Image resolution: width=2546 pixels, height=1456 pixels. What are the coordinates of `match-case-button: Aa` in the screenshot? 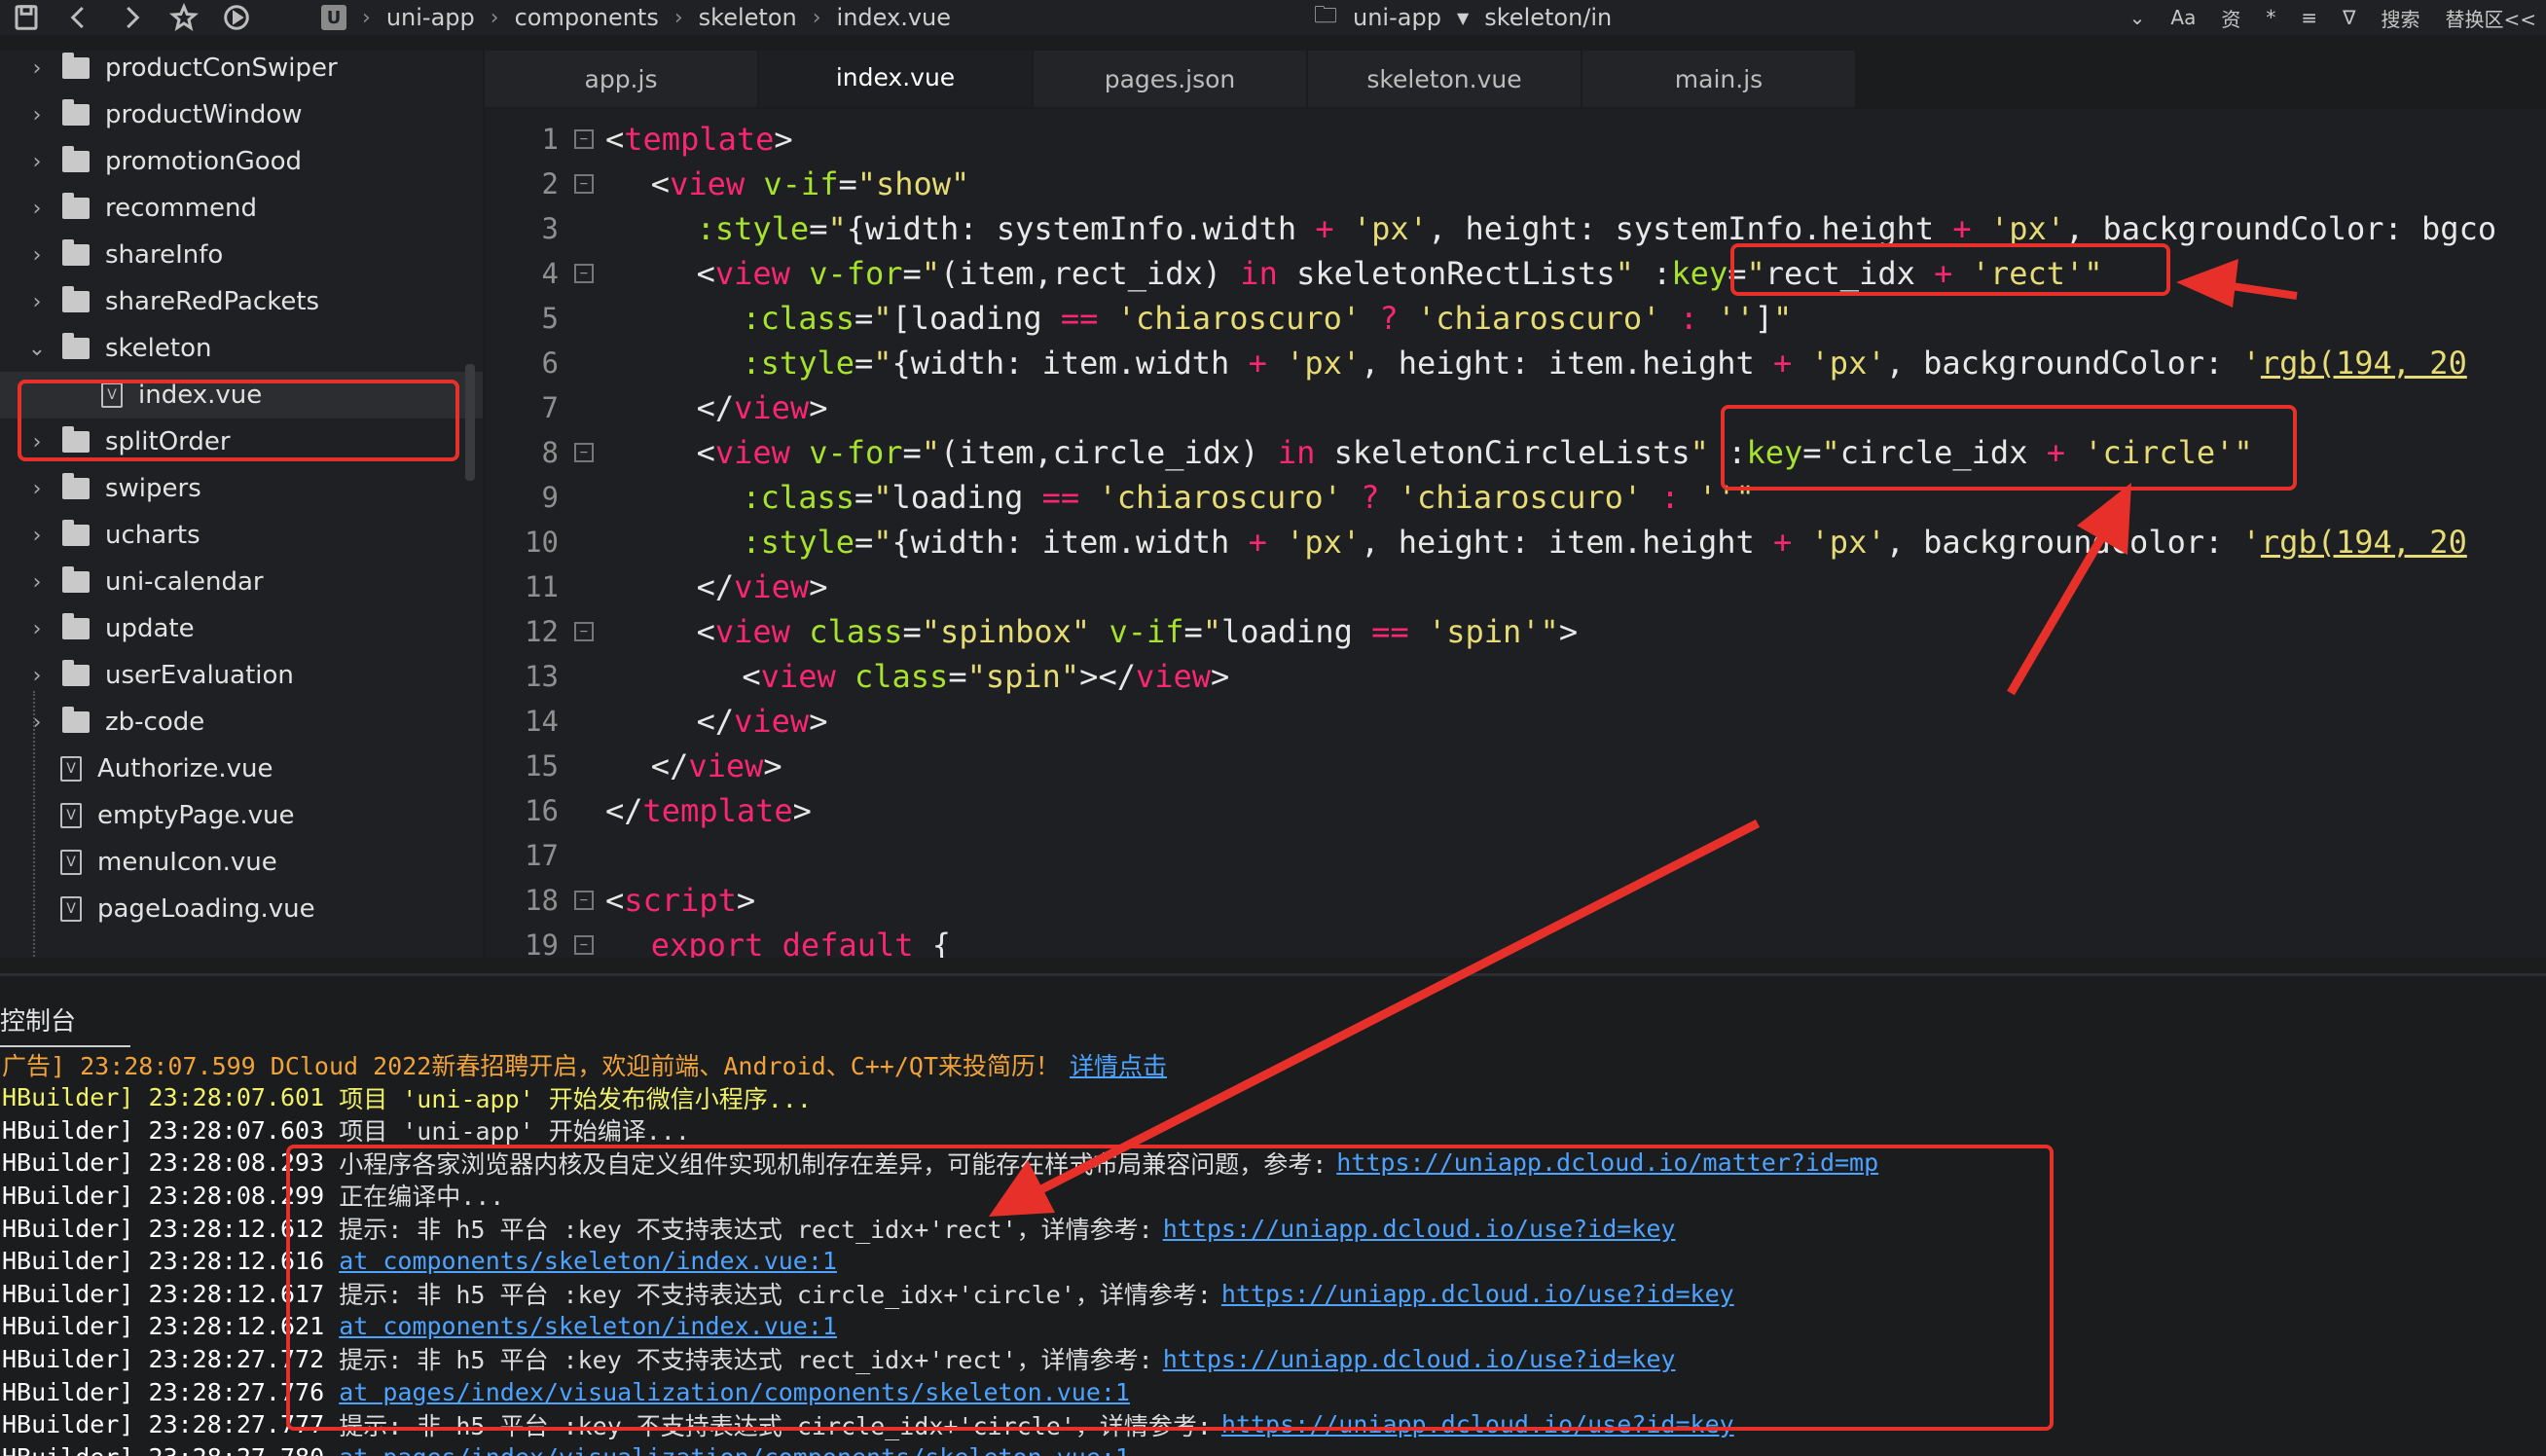 It's located at (2183, 17).